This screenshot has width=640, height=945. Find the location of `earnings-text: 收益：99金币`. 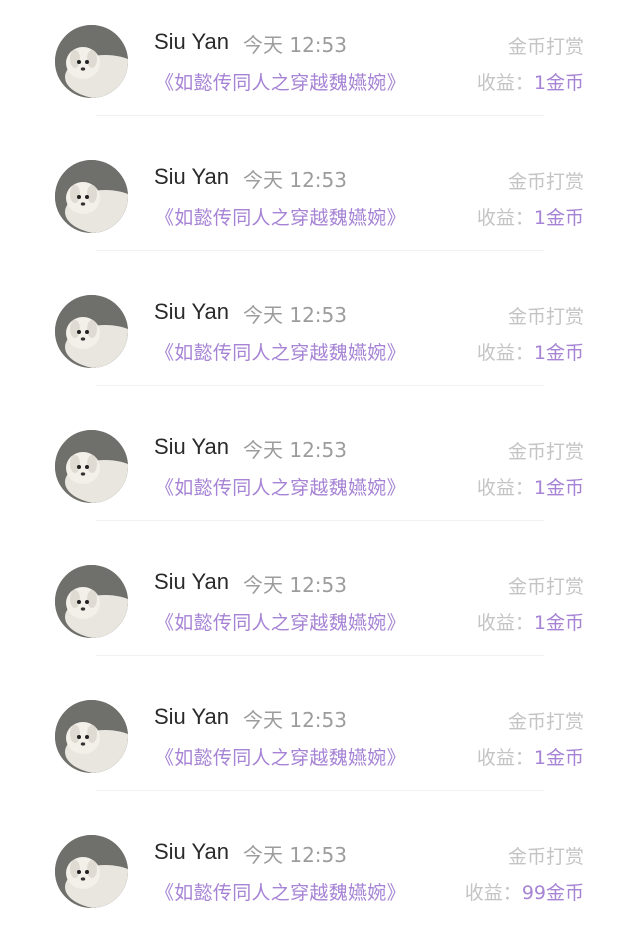

earnings-text: 收益：99金币 is located at coordinates (524, 891).